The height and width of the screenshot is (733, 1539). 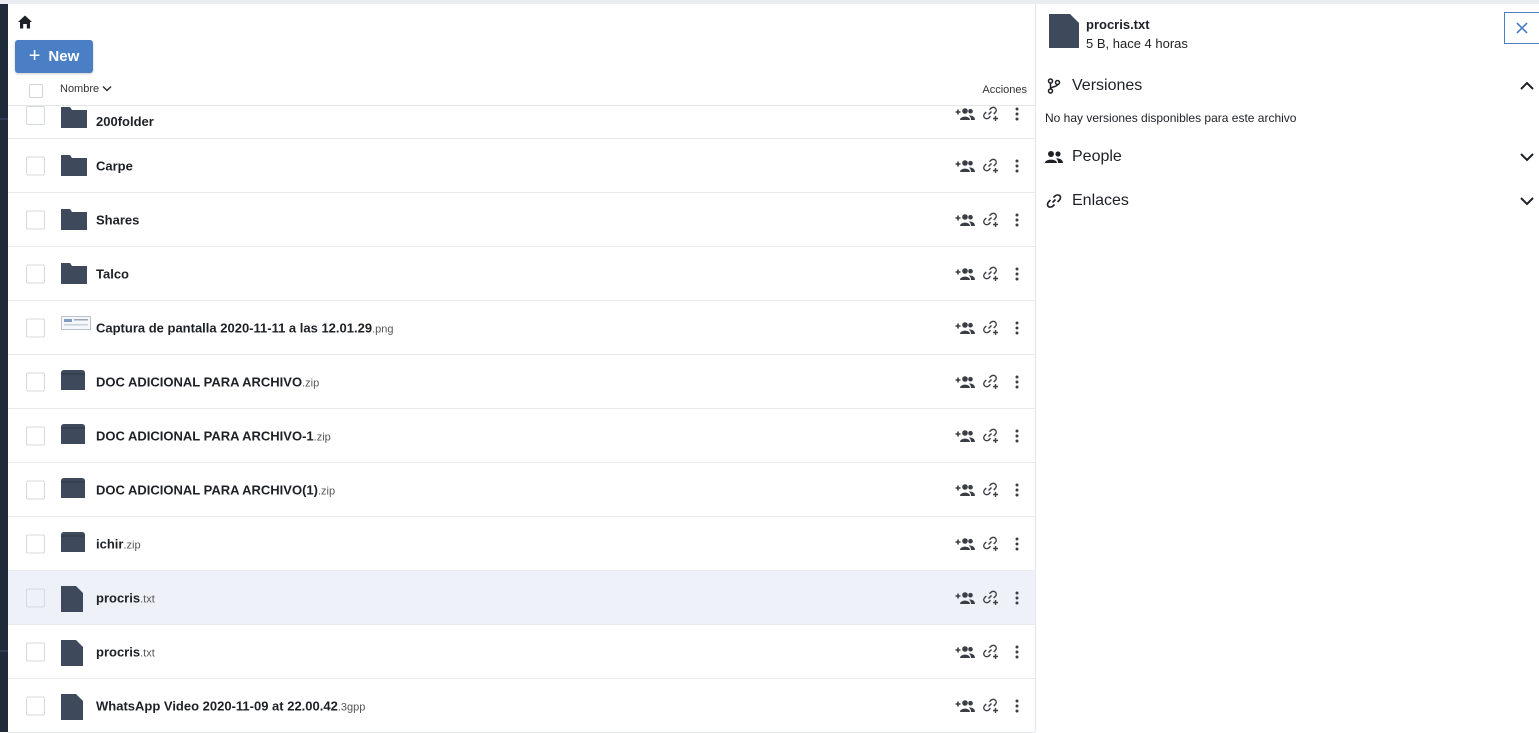 I want to click on links-accordion: Enlaces, so click(x=1292, y=201).